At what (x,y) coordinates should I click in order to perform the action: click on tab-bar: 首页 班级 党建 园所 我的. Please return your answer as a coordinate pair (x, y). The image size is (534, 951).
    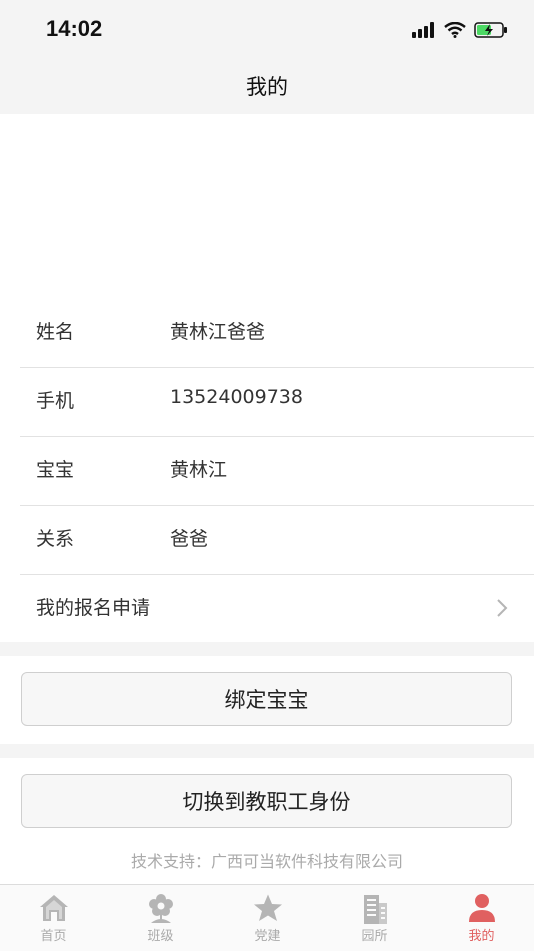
    Looking at the image, I should click on (267, 917).